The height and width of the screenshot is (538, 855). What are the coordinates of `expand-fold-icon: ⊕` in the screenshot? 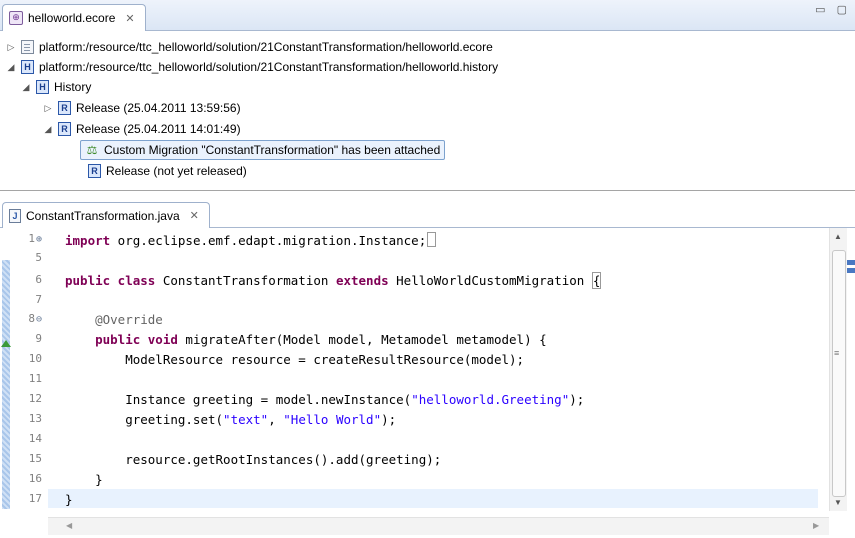 It's located at (39, 239).